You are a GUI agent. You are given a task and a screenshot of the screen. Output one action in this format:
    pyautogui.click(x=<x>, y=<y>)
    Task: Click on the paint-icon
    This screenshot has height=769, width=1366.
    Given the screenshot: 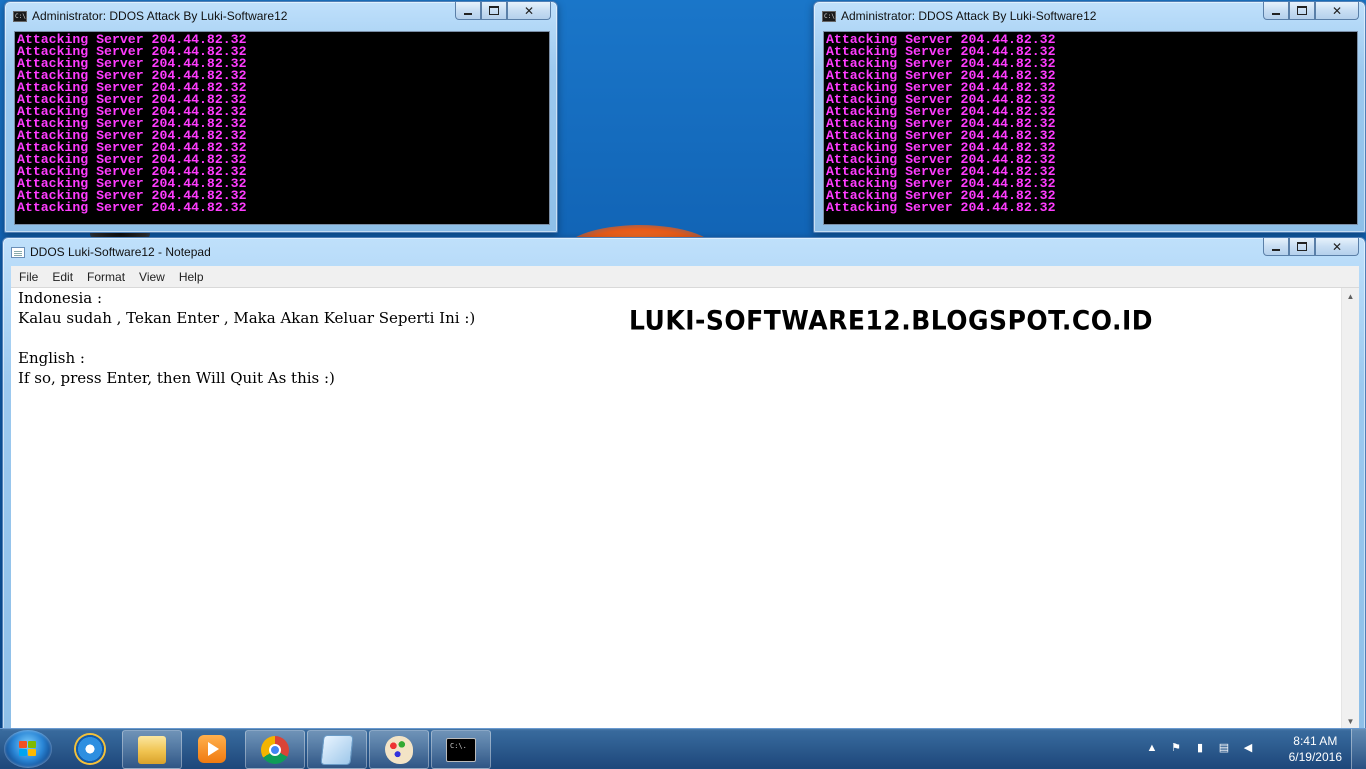 What is the action you would take?
    pyautogui.click(x=399, y=749)
    